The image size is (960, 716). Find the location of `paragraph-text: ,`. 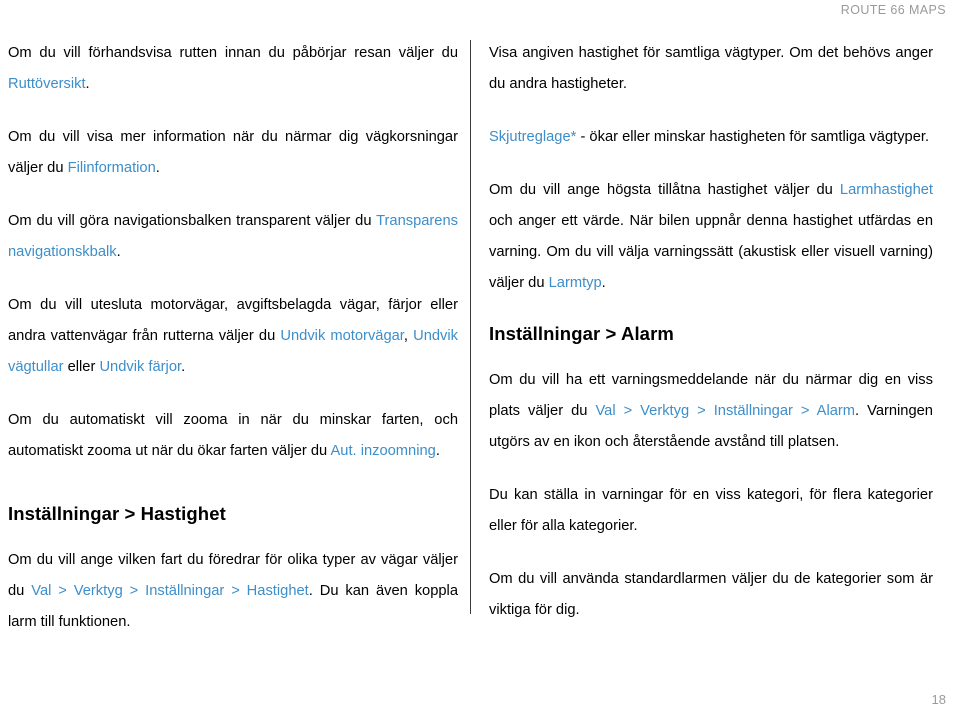

paragraph-text: , is located at coordinates (408, 336).